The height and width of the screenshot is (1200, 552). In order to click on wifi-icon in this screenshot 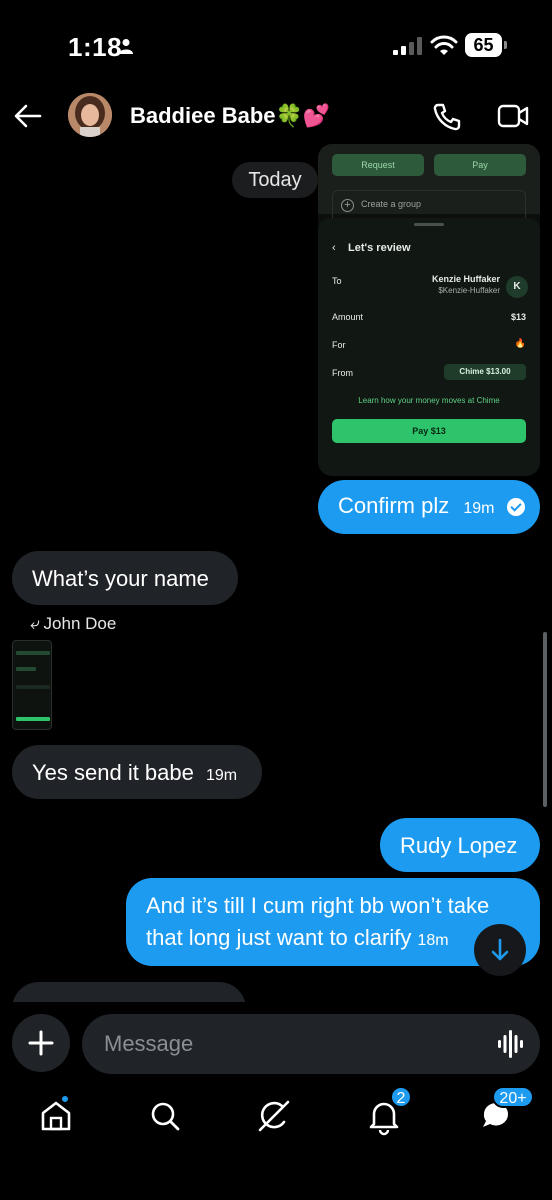, I will do `click(444, 45)`.